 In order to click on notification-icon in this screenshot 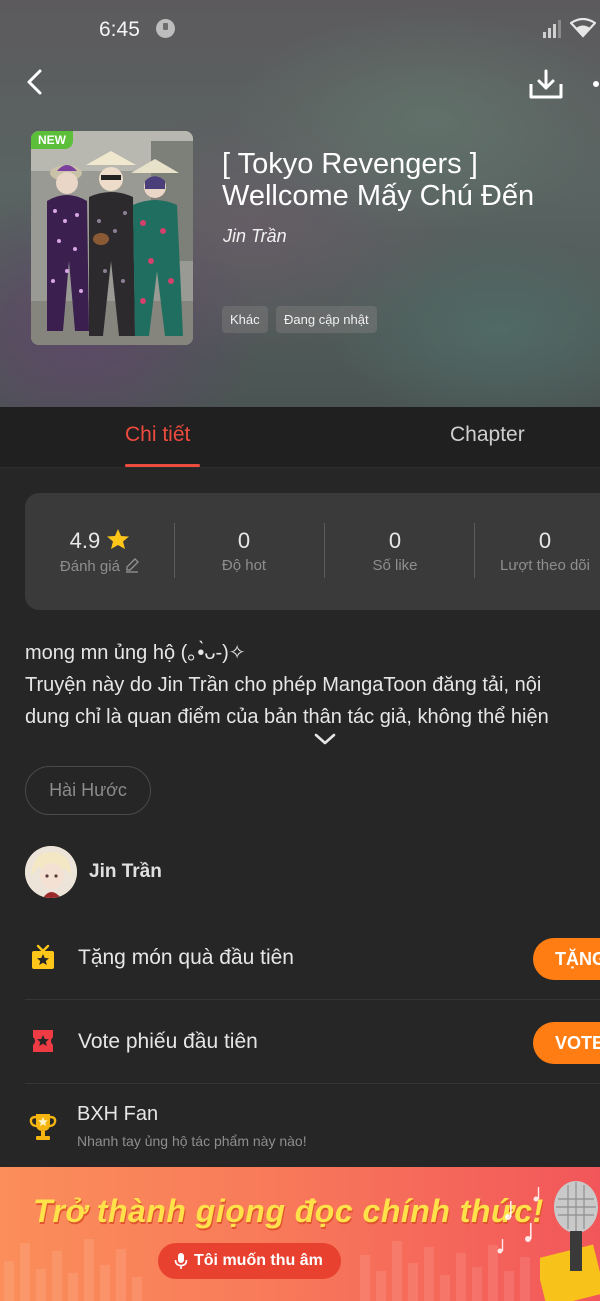, I will do `click(165, 28)`.